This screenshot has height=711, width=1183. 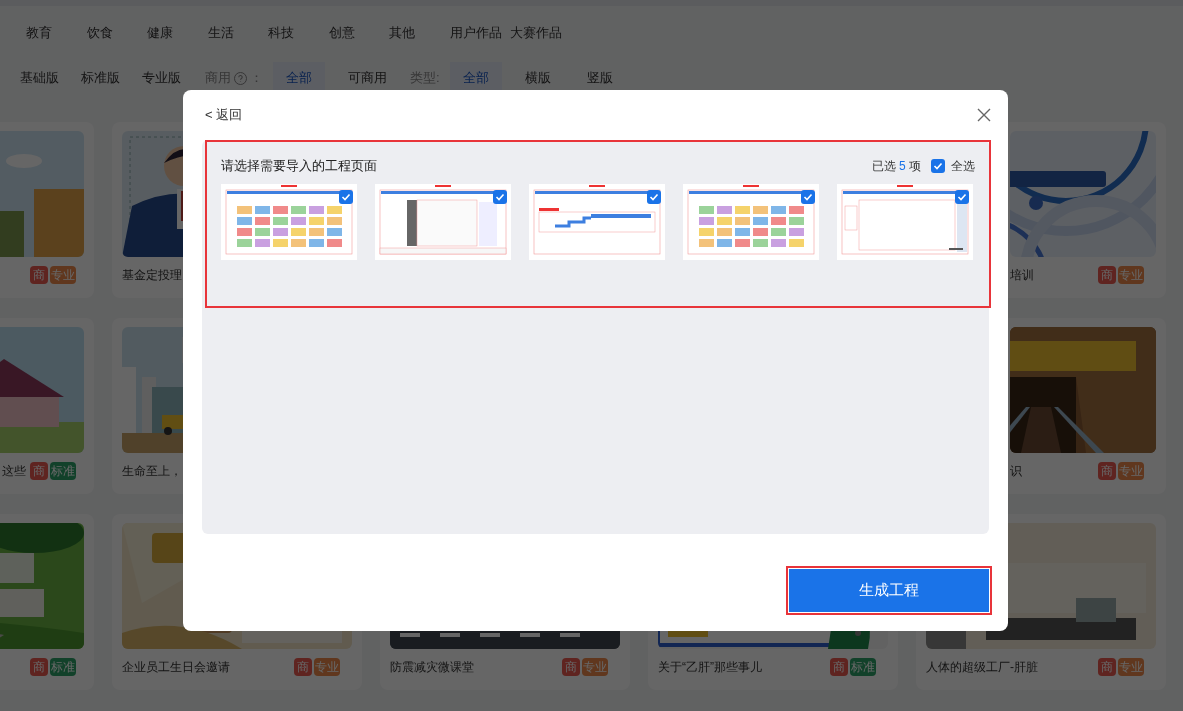 What do you see at coordinates (111, 78) in the screenshot?
I see `edition-link: 标准版` at bounding box center [111, 78].